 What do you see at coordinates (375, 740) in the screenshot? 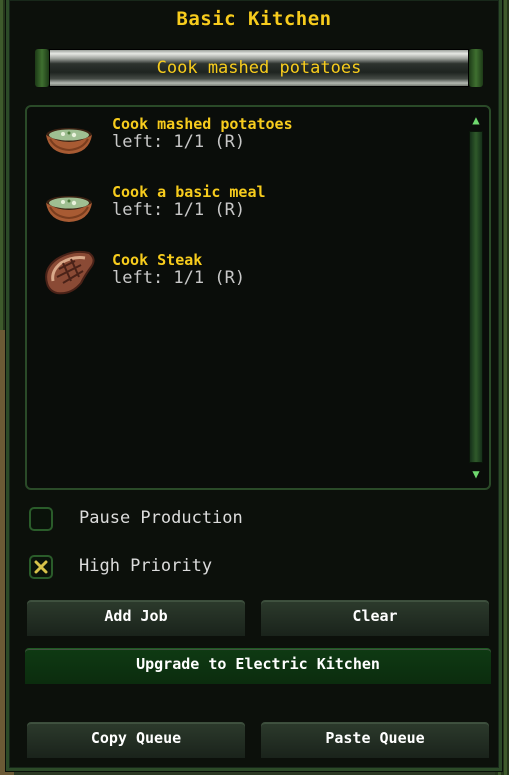
I see `paste-queue-button: Paste Queue` at bounding box center [375, 740].